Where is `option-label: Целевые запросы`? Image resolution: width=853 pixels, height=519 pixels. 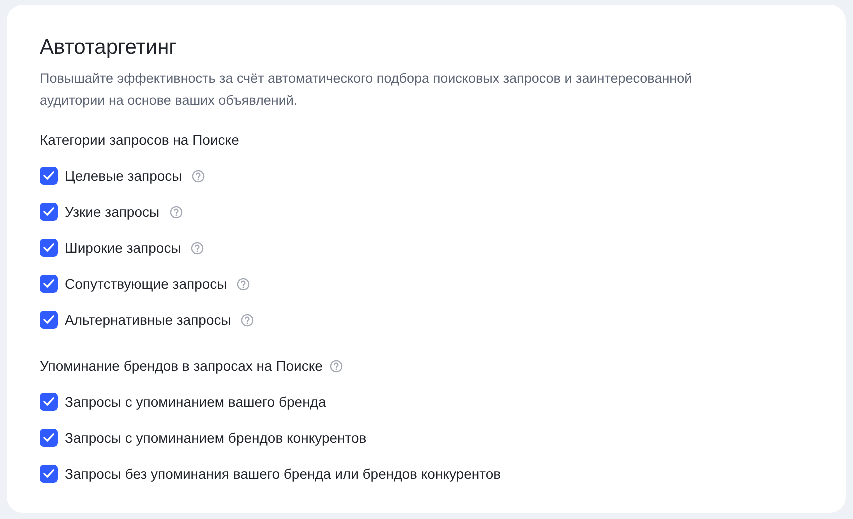
option-label: Целевые запросы is located at coordinates (123, 176).